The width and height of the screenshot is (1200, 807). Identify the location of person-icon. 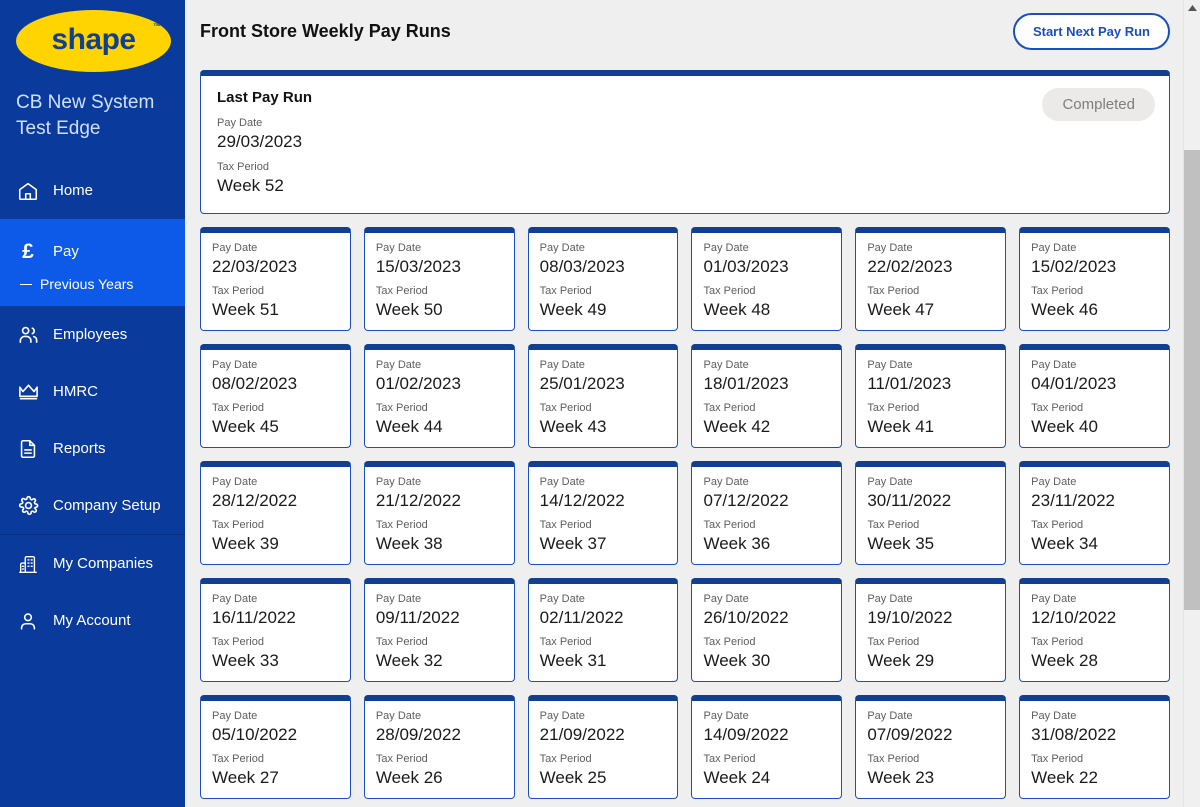
(28, 621).